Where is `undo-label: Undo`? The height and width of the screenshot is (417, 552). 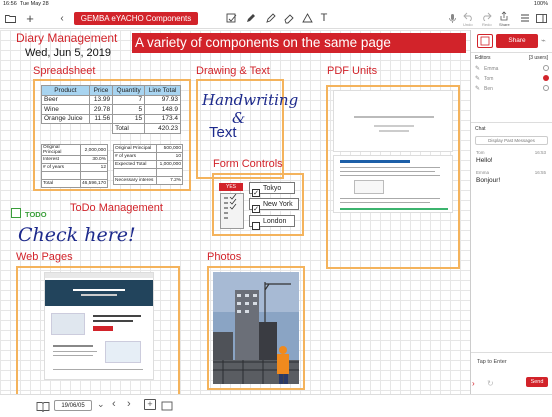
undo-label: Undo is located at coordinates (468, 24).